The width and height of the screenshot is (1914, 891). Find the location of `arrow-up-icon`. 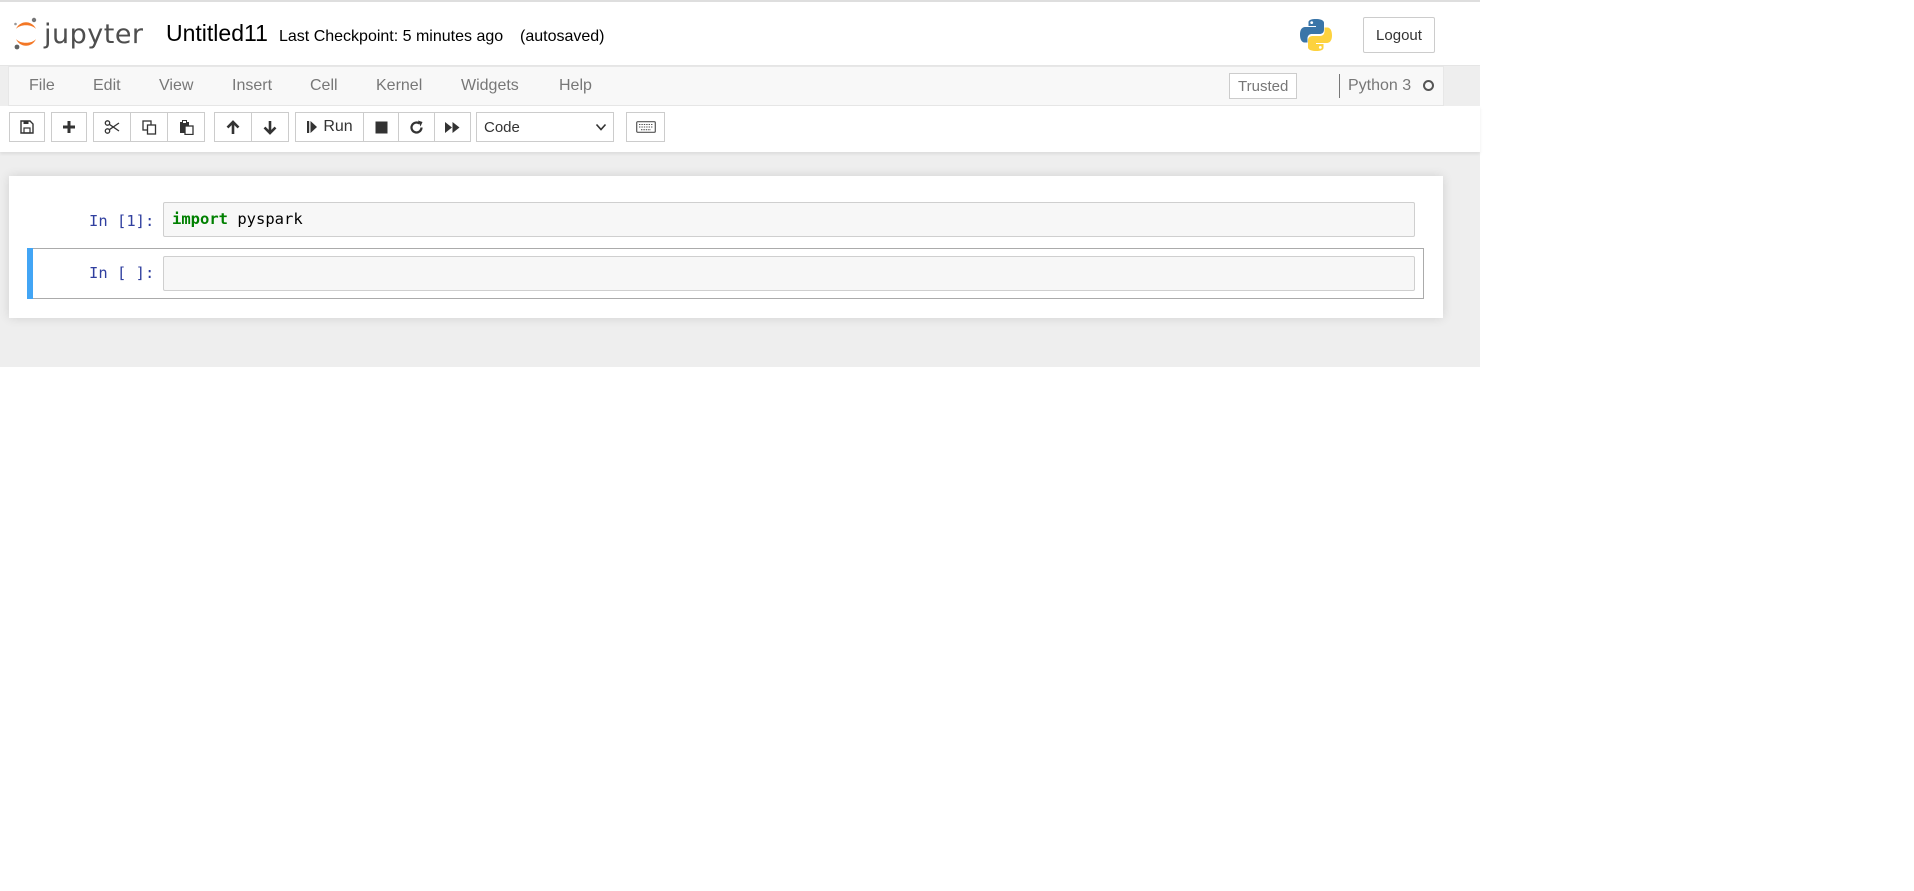

arrow-up-icon is located at coordinates (233, 126).